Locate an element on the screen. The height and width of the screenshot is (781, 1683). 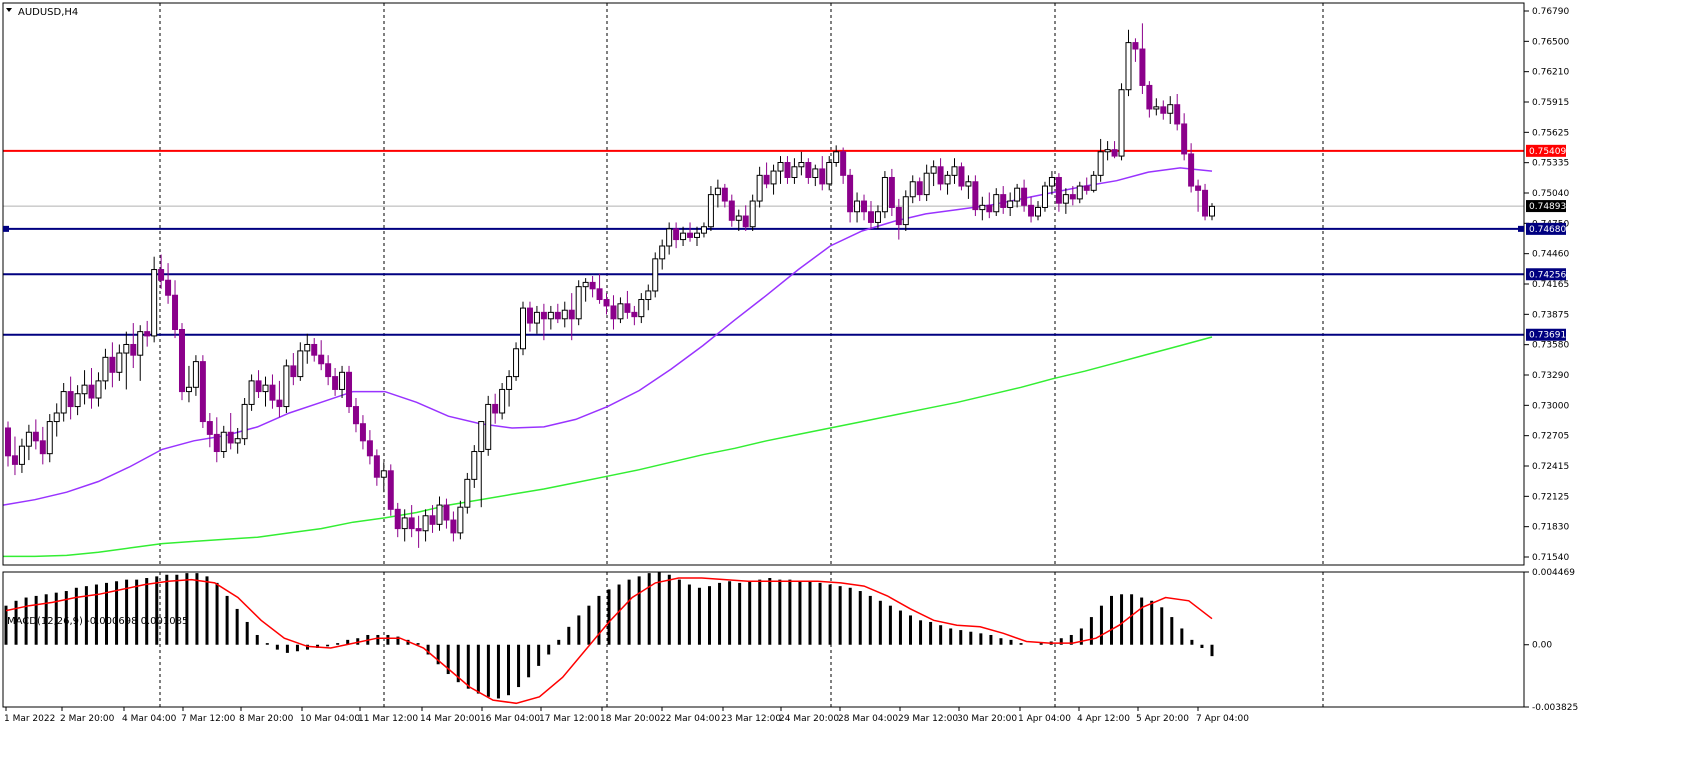
time-tick-label: 10 Mar 04:00 is located at coordinates (330, 719).